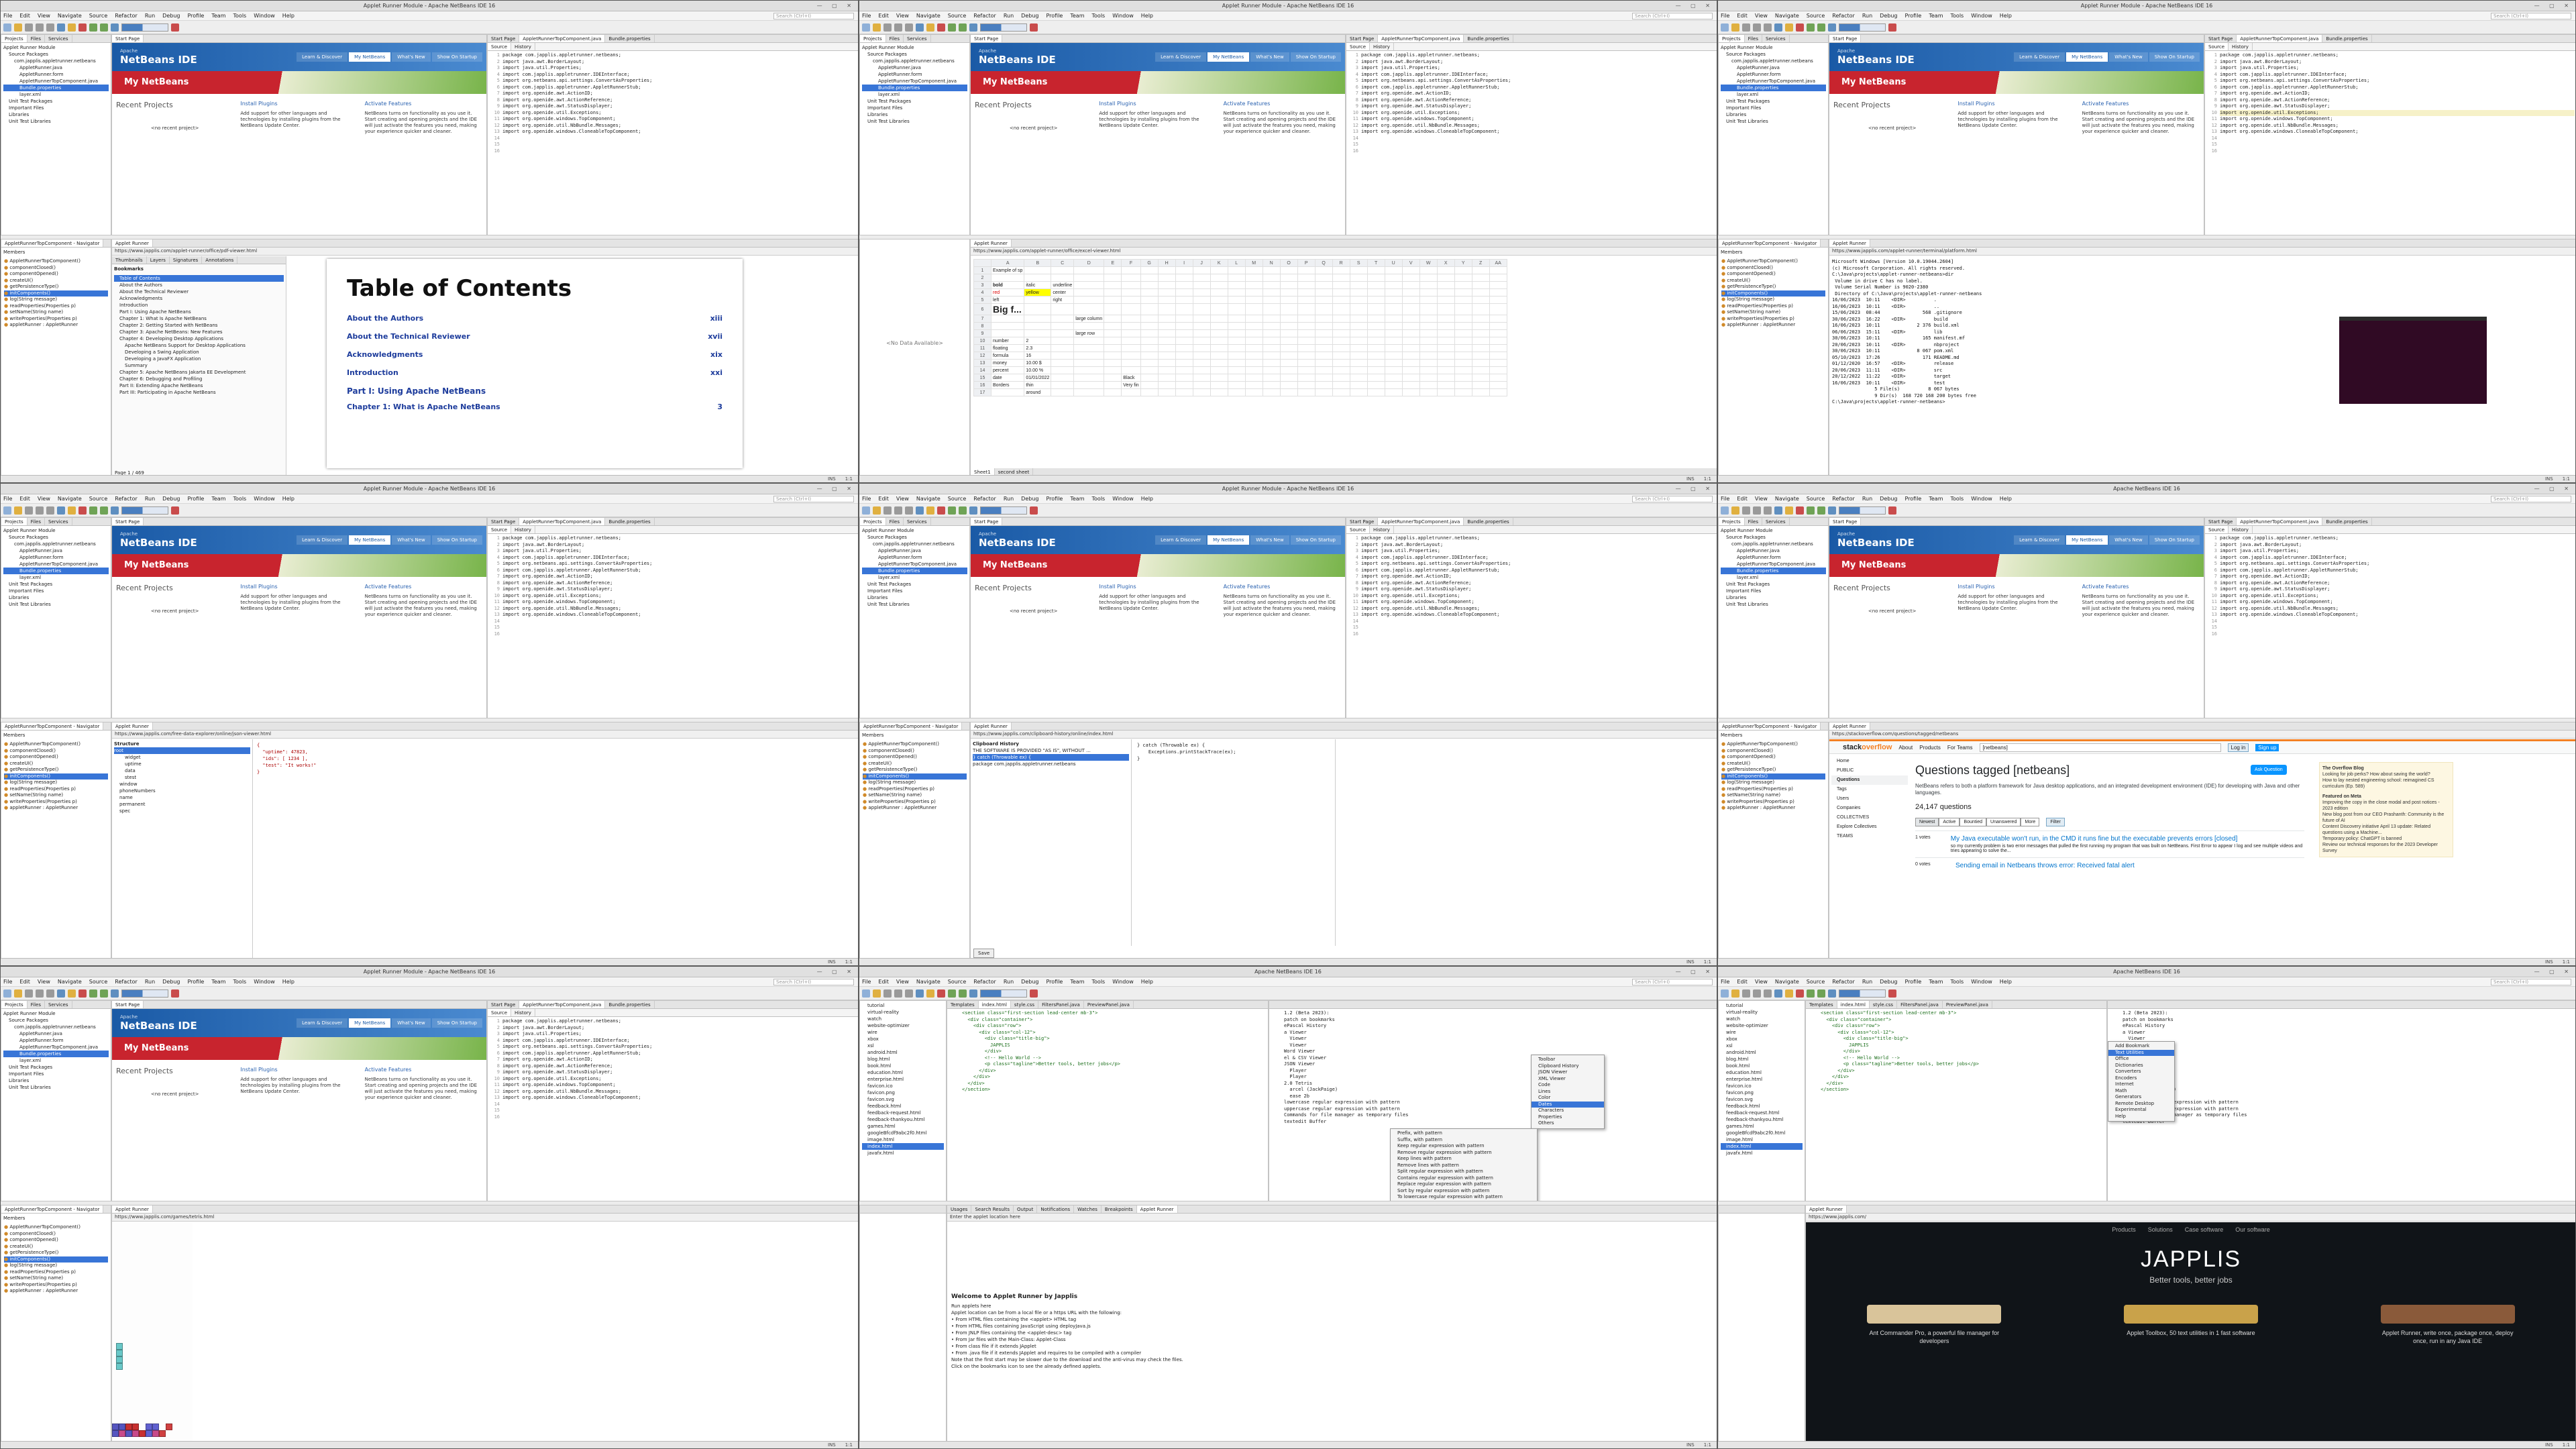 This screenshot has height=1449, width=2576. I want to click on sheet-cell: 10.00 %, so click(1038, 370).